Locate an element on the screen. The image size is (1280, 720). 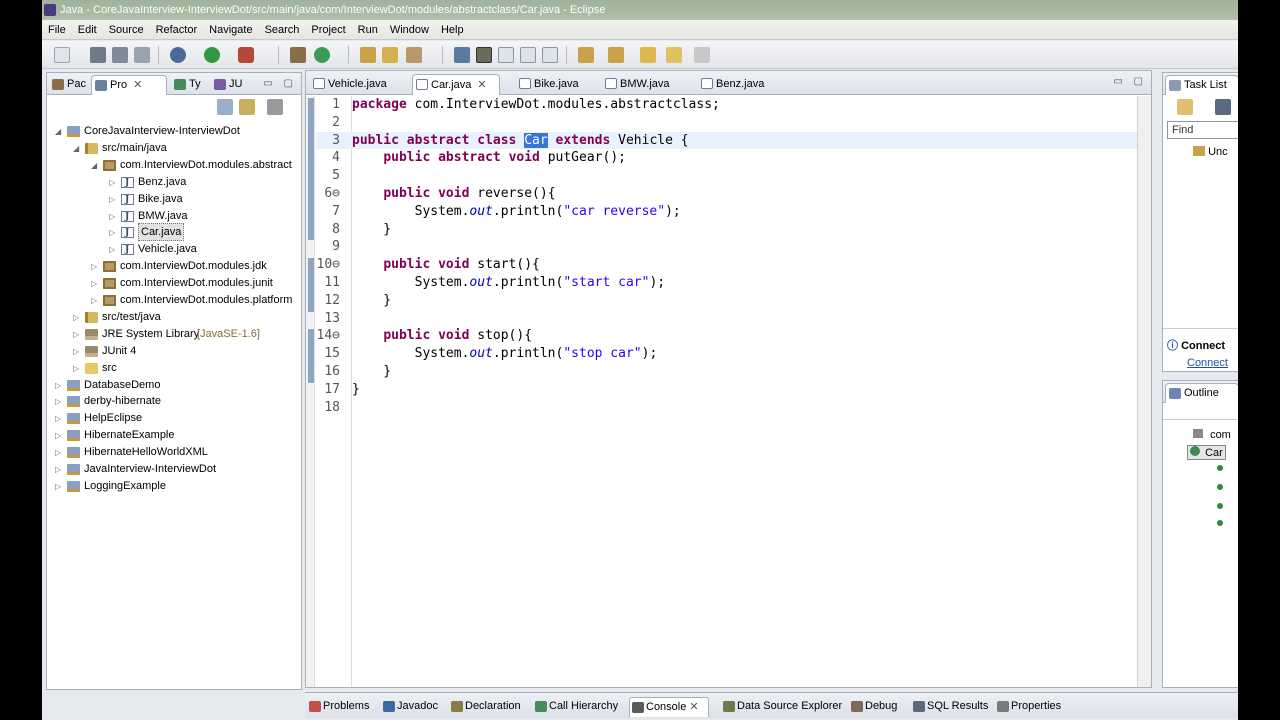
tree-item: ▷ Car.java is located at coordinates (174, 232).